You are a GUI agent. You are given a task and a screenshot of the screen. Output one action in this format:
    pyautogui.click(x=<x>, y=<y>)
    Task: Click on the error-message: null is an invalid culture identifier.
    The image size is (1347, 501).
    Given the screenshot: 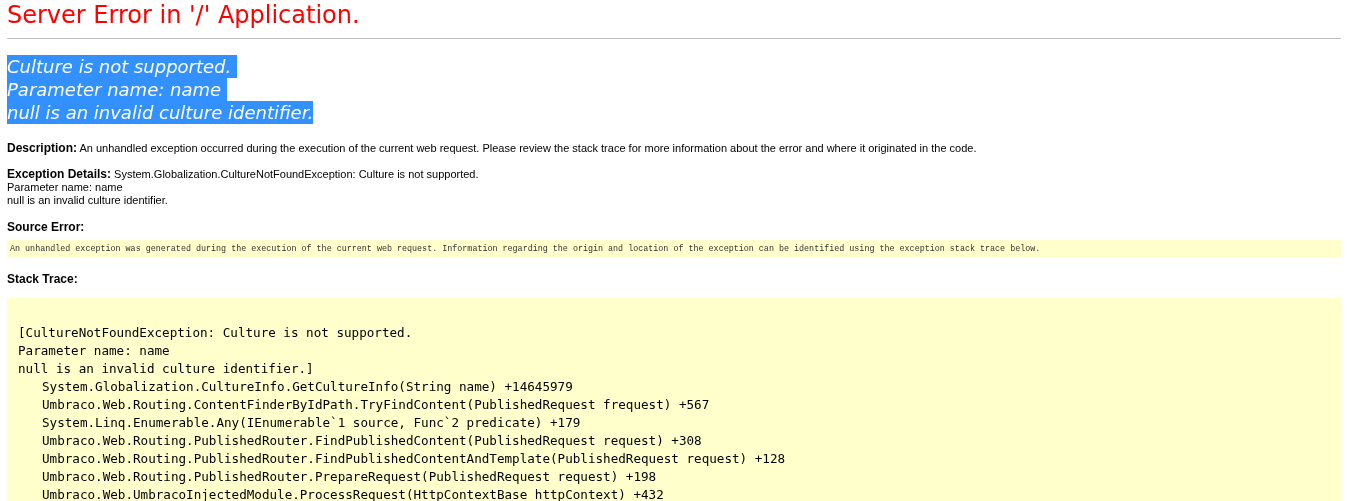 What is the action you would take?
    pyautogui.click(x=160, y=112)
    